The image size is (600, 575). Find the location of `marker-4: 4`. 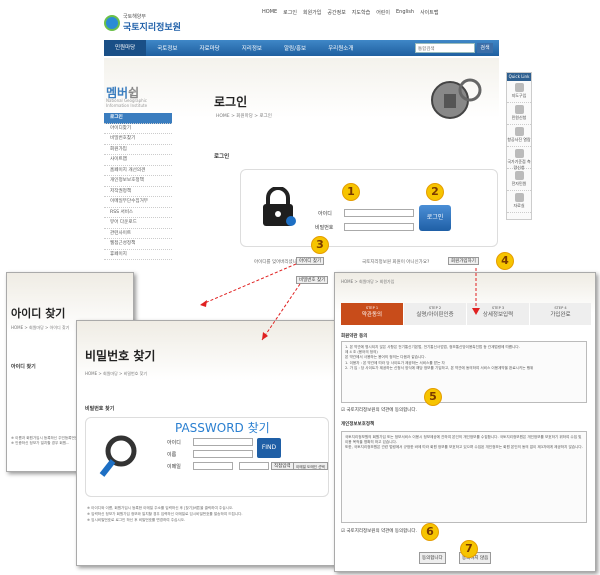

marker-4: 4 is located at coordinates (505, 261).